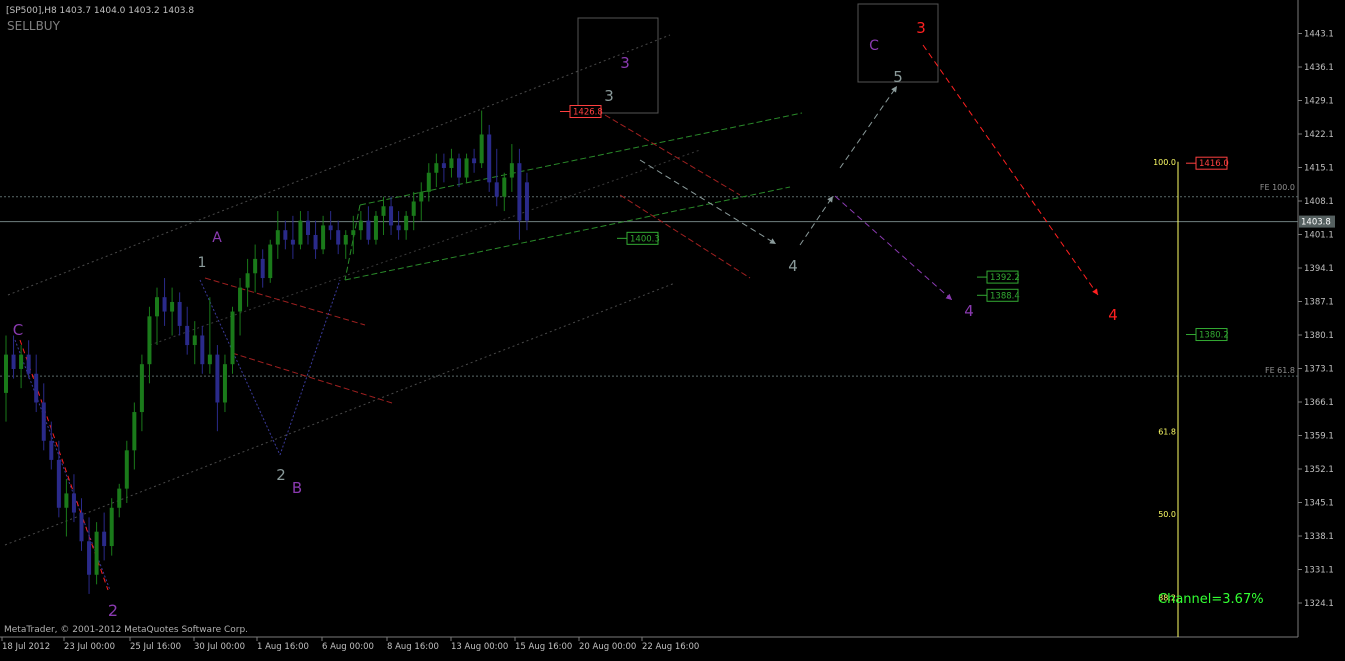 This screenshot has height=661, width=1345. What do you see at coordinates (1319, 403) in the screenshot?
I see `price-tick-label: 1366.1` at bounding box center [1319, 403].